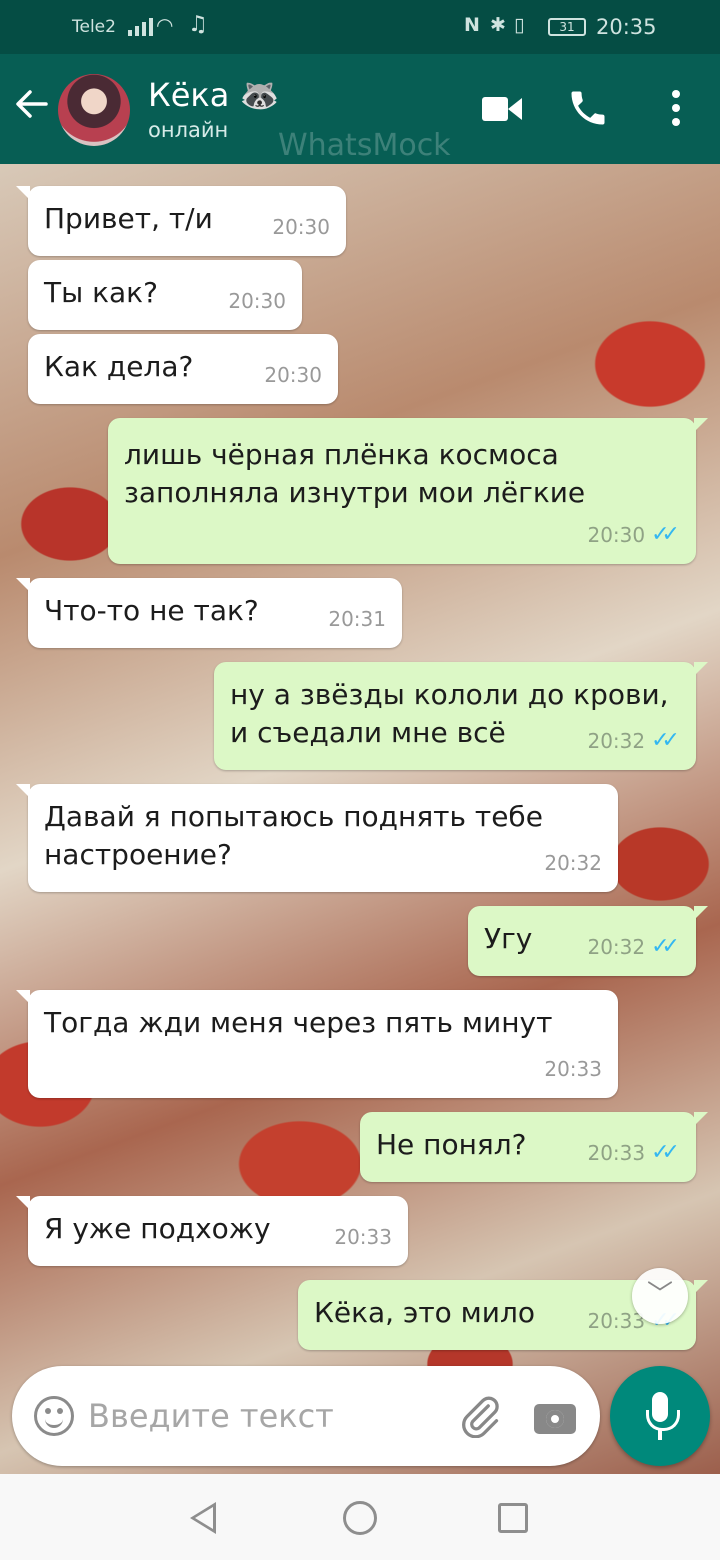 Image resolution: width=720 pixels, height=1560 pixels. What do you see at coordinates (213, 95) in the screenshot?
I see `contact-name: Кёка 🦝` at bounding box center [213, 95].